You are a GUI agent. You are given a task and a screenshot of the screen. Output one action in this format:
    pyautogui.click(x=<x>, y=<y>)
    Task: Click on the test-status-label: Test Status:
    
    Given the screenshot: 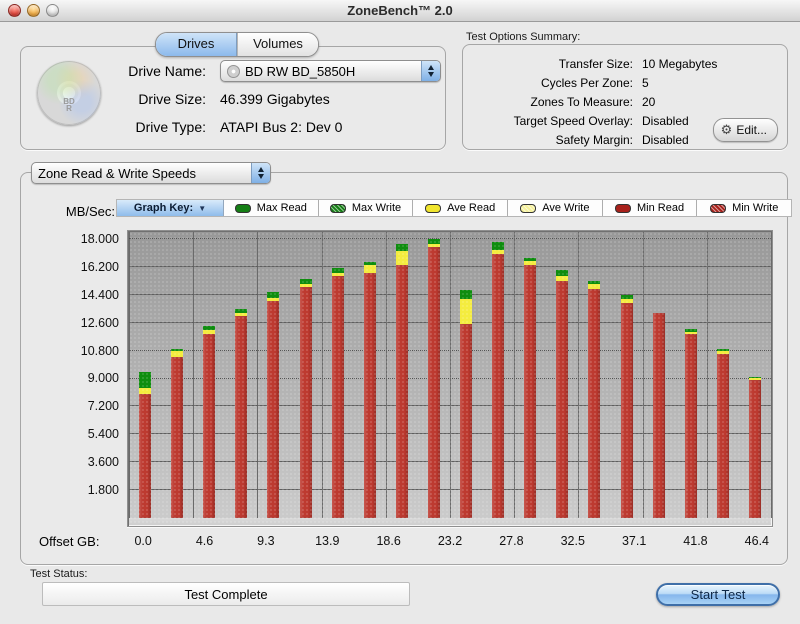 What is the action you would take?
    pyautogui.click(x=59, y=574)
    